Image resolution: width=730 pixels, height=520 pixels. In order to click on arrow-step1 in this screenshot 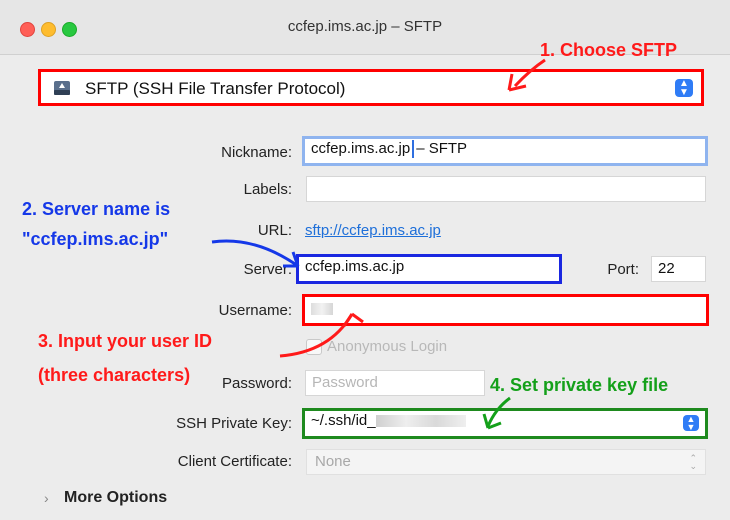, I will do `click(529, 73)`.